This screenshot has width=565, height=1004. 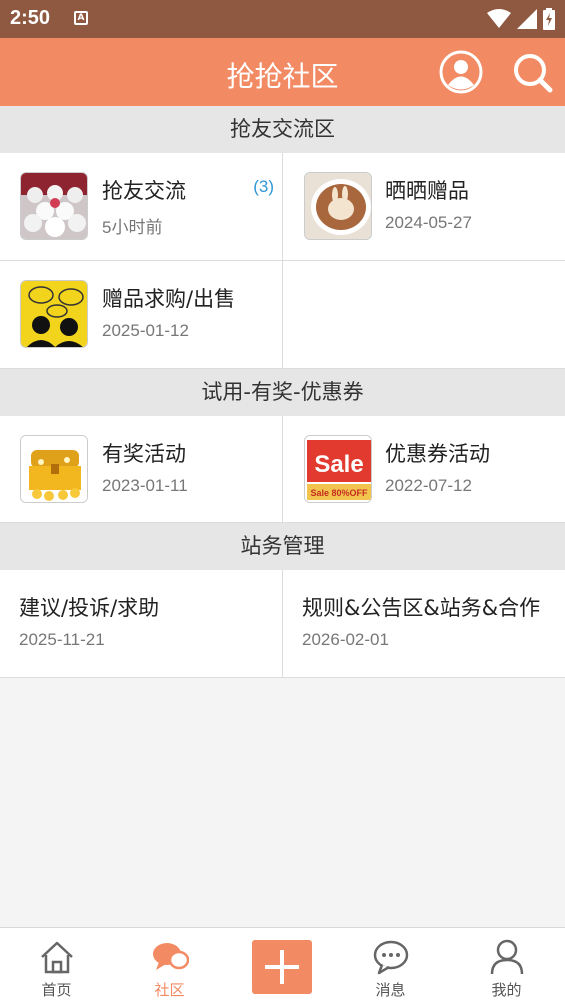 I want to click on forum-date: 2026-02-01, so click(x=345, y=639).